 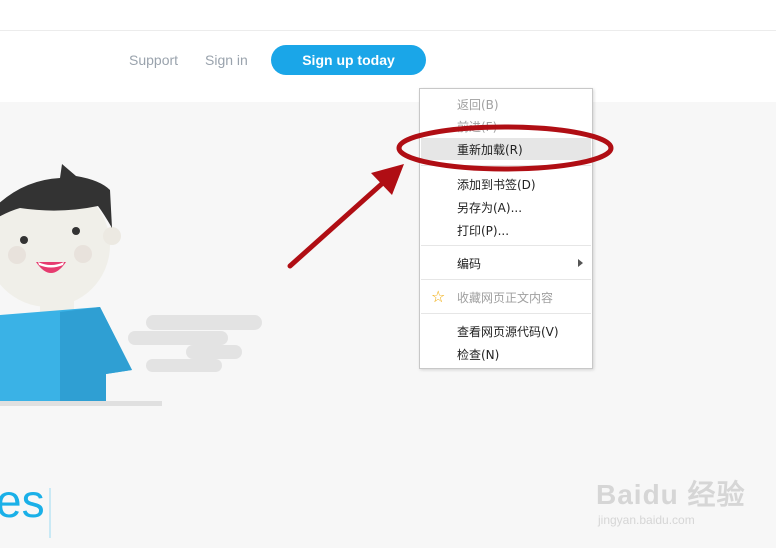 I want to click on menu-item-forward: 前进(F), so click(x=506, y=126).